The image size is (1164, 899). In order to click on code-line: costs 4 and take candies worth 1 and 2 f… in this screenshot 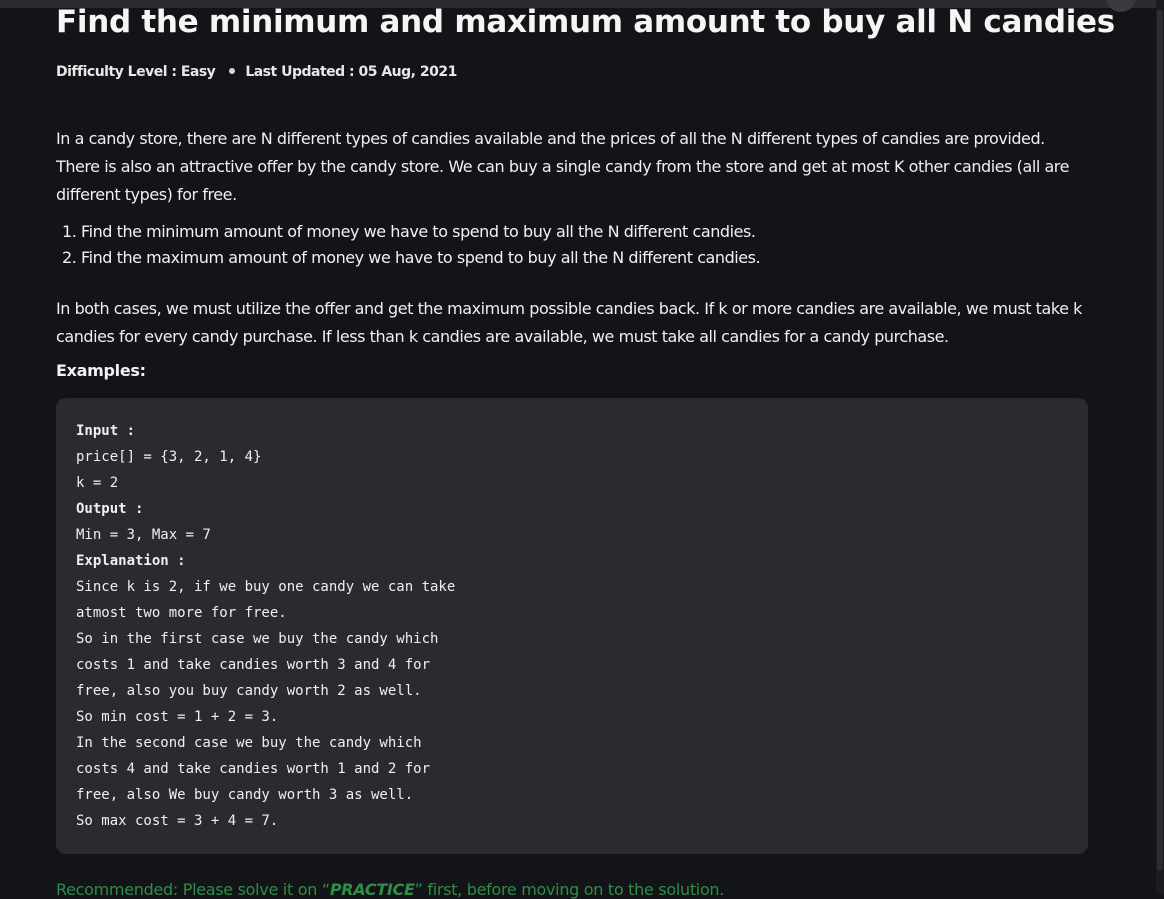, I will do `click(253, 769)`.